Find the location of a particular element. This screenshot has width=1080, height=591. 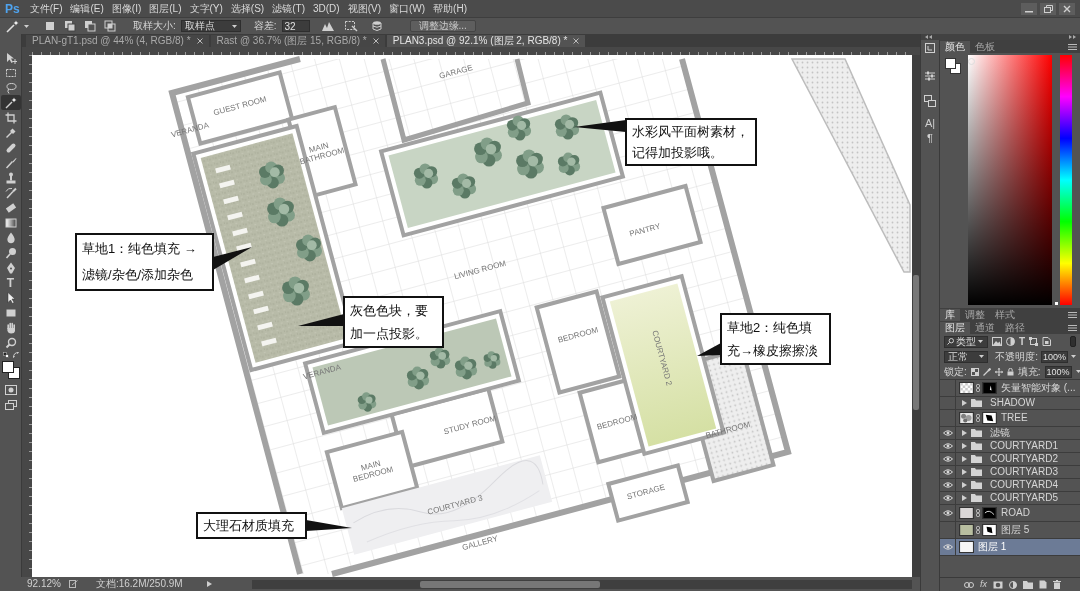

image-icon is located at coordinates (997, 341).